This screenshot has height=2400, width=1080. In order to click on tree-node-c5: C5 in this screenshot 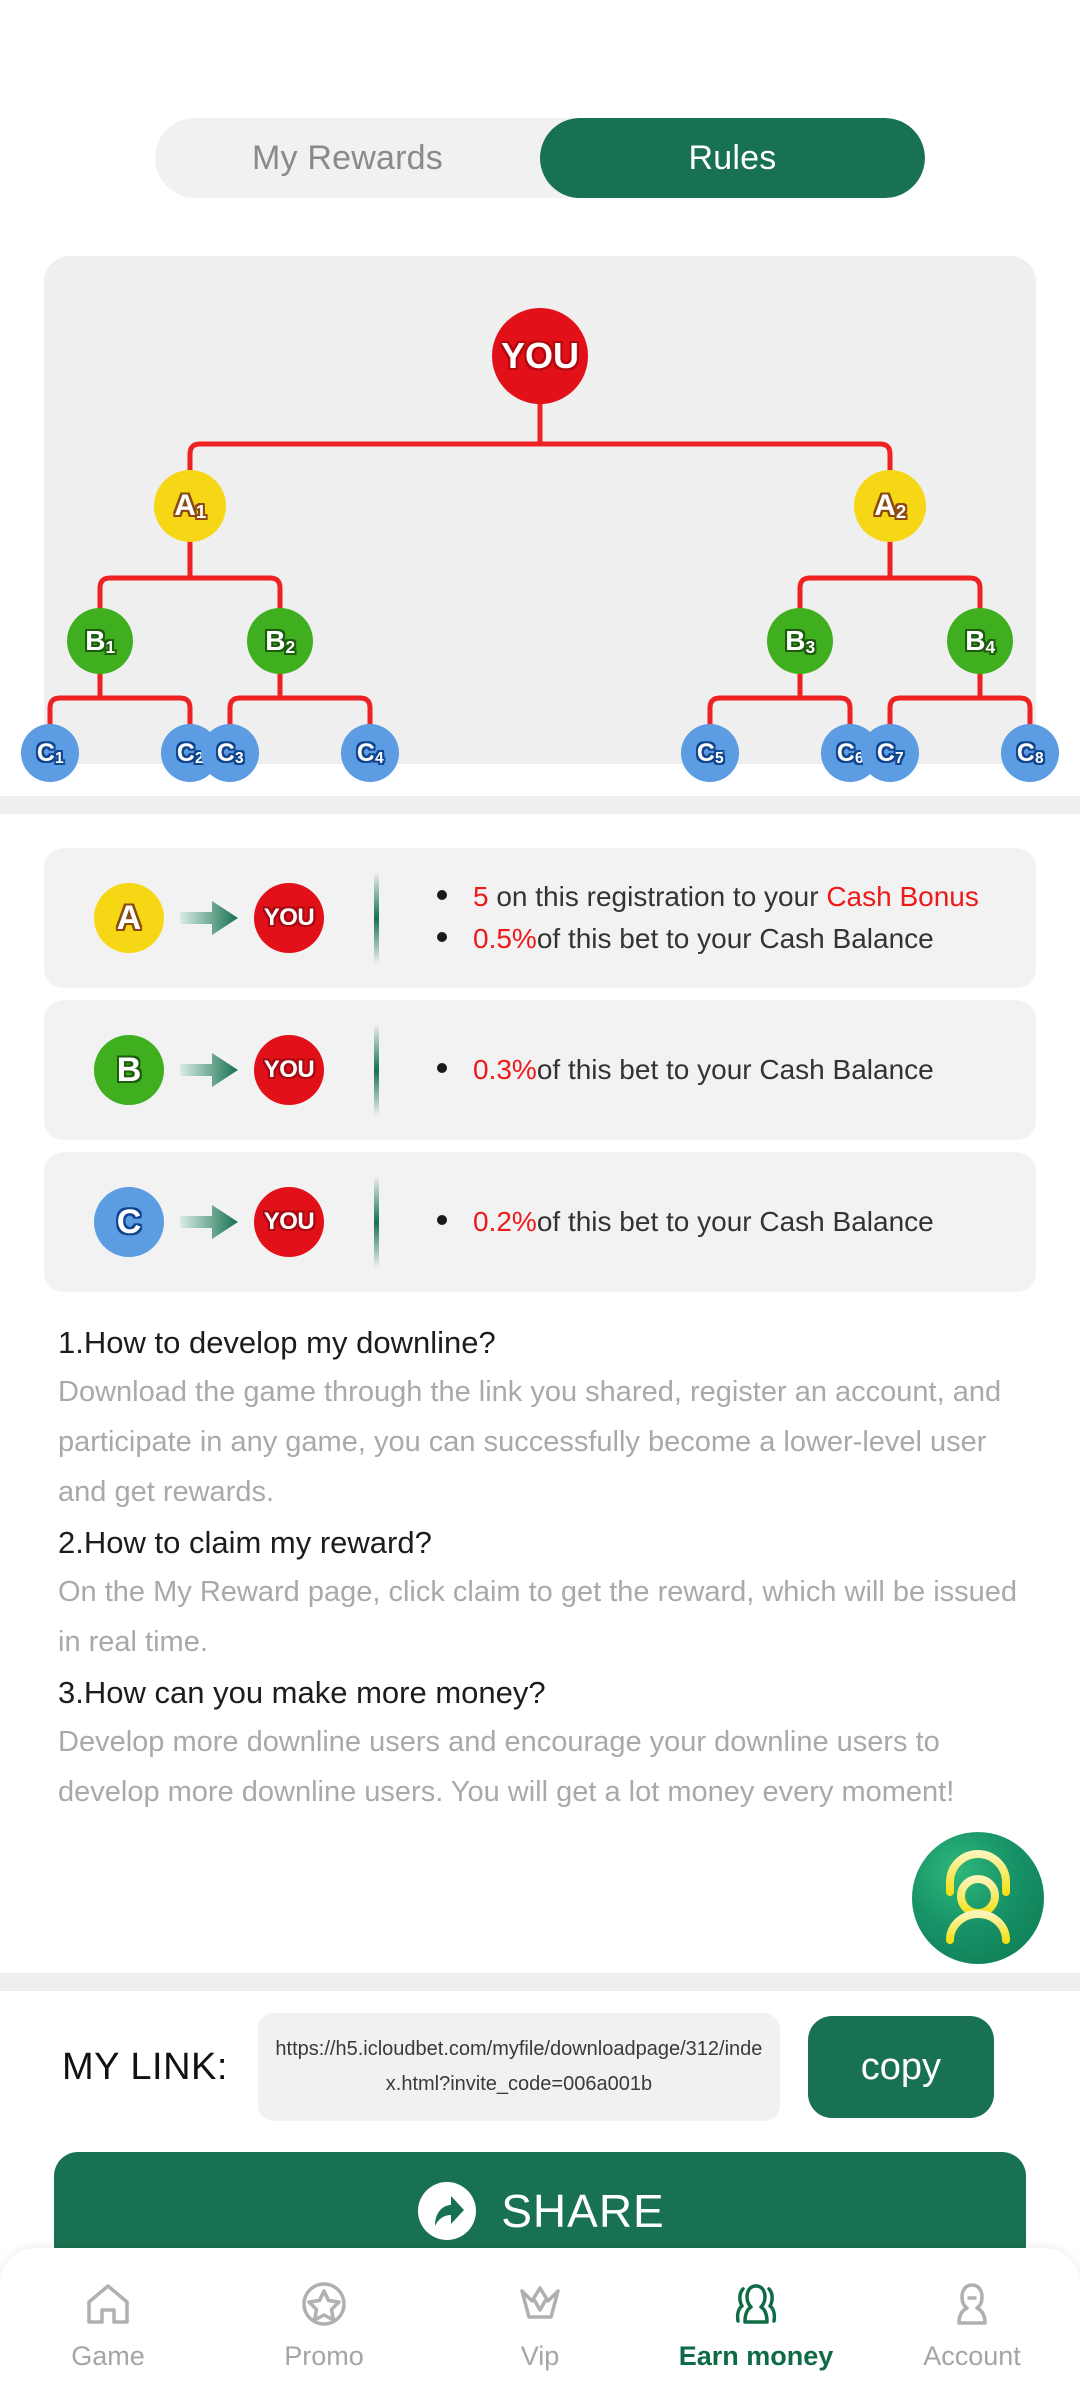, I will do `click(710, 753)`.